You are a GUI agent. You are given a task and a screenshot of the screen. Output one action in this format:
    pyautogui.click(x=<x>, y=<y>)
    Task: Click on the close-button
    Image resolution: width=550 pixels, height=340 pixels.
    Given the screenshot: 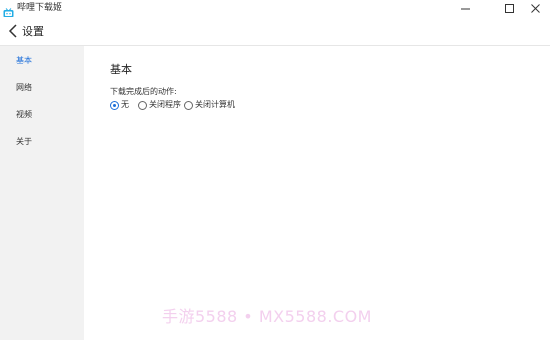 What is the action you would take?
    pyautogui.click(x=536, y=8)
    